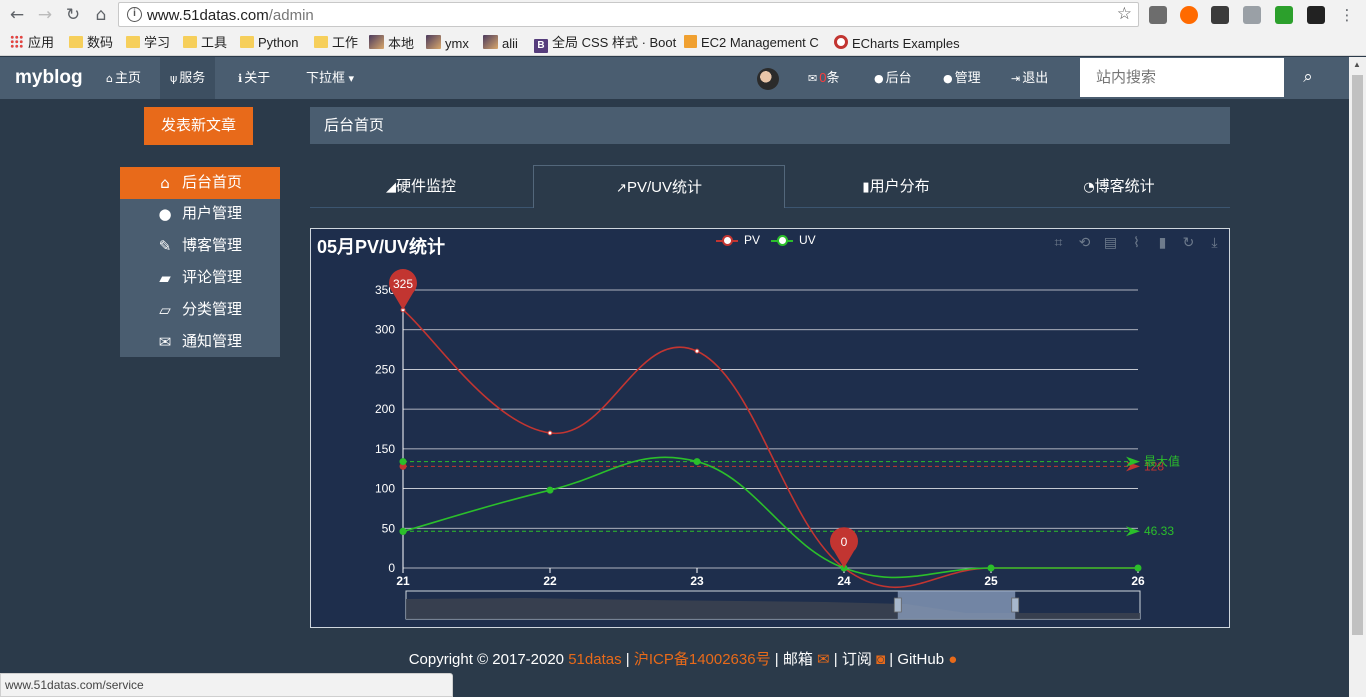  I want to click on x-tick-label: 25, so click(991, 581).